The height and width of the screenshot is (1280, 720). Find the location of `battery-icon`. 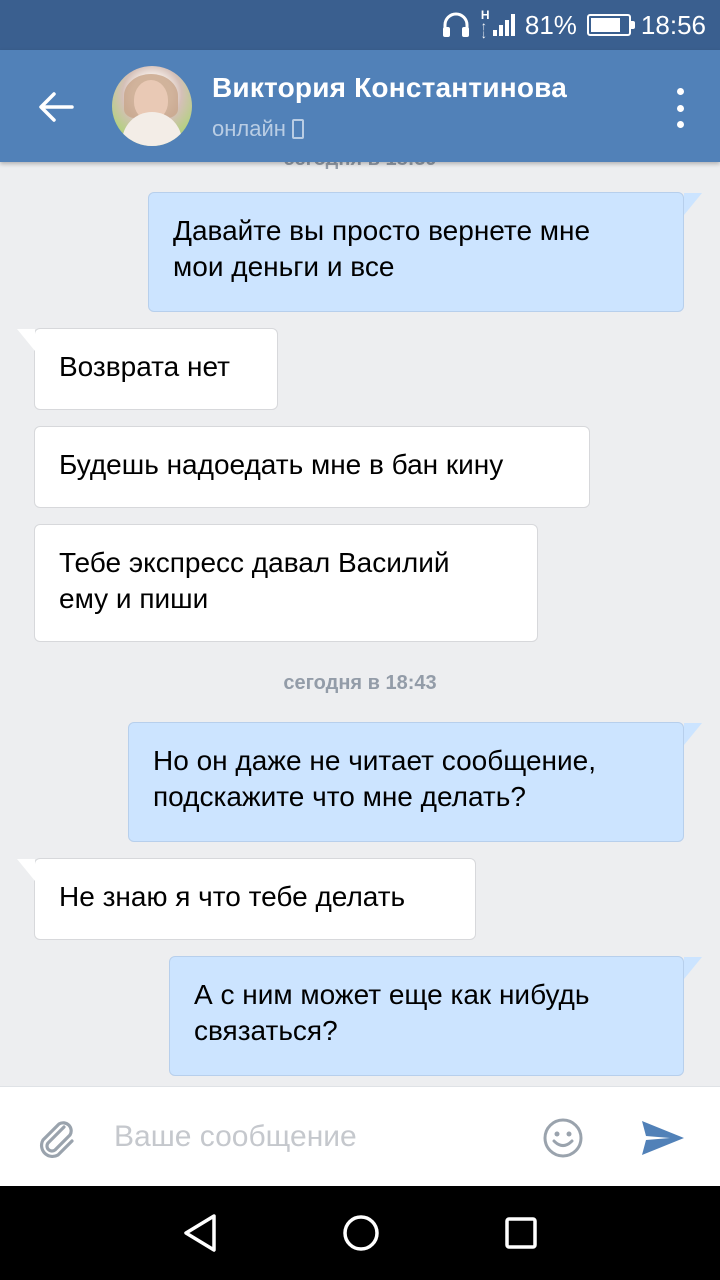

battery-icon is located at coordinates (610, 25).